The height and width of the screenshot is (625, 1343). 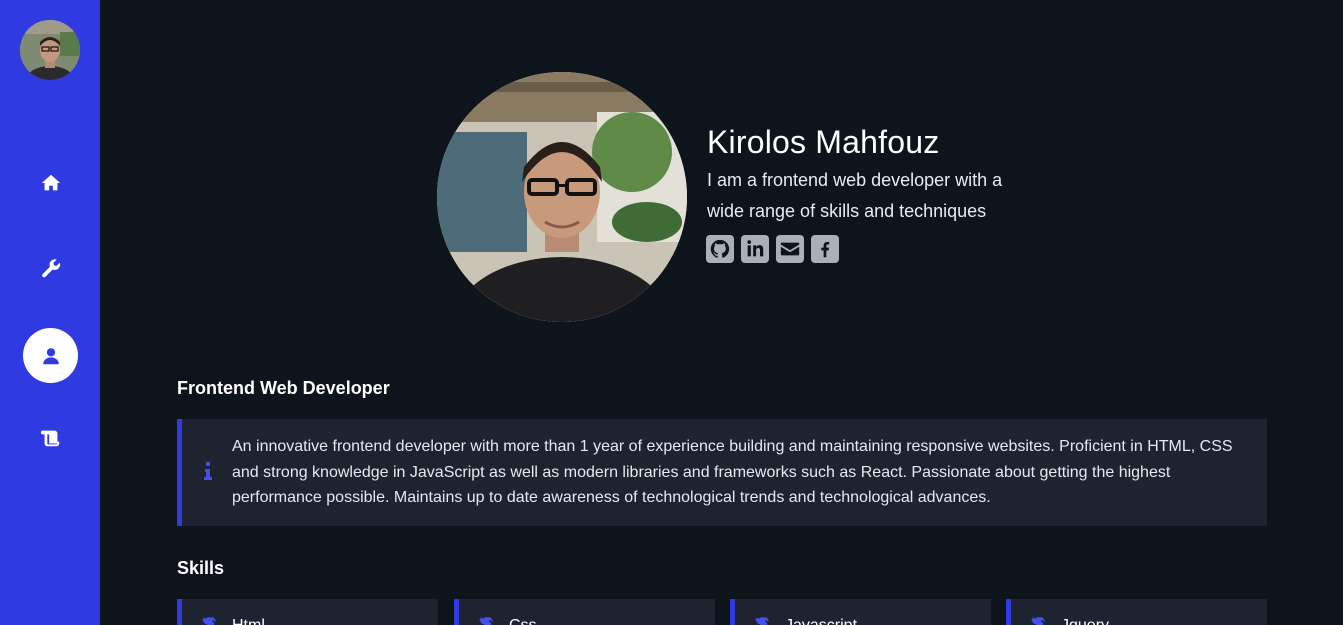 I want to click on nav-home, so click(x=50, y=182).